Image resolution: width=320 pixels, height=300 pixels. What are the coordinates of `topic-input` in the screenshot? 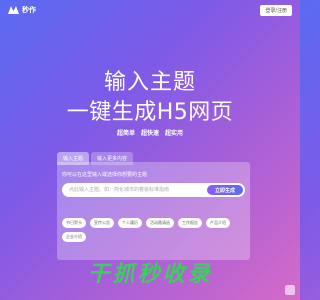 It's located at (134, 190).